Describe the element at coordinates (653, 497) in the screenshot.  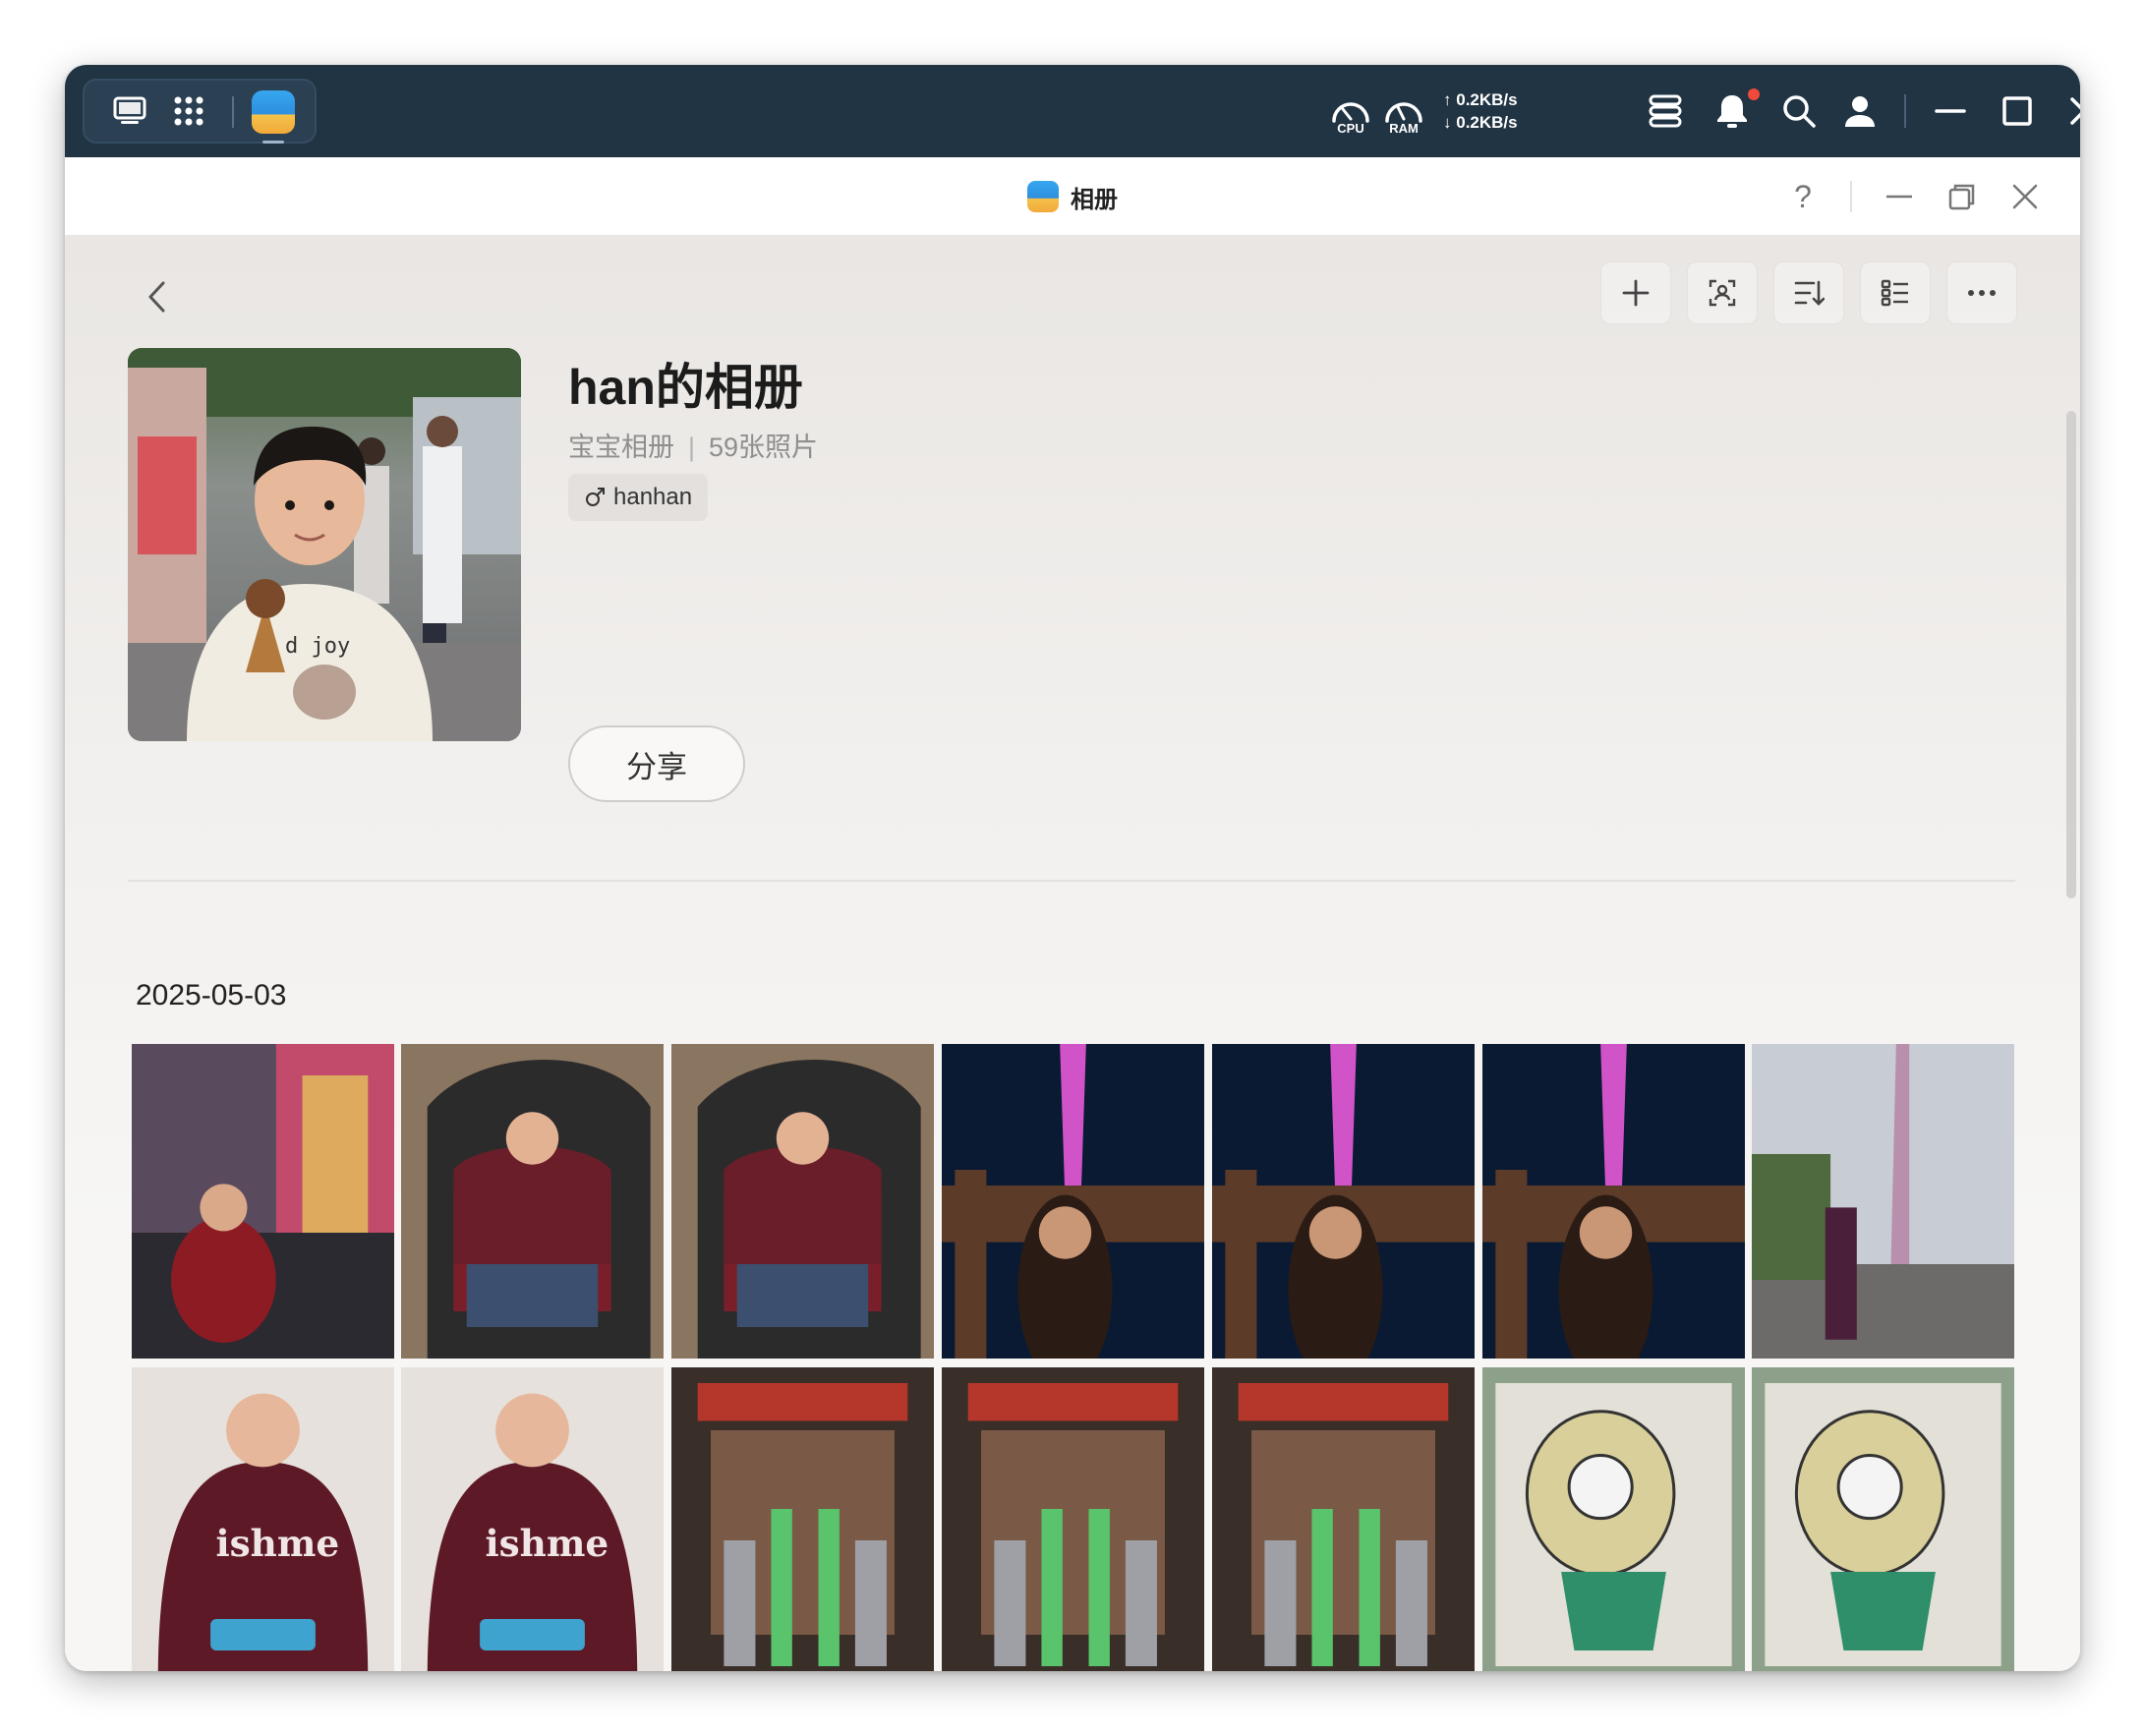
I see `person-tag-label: hanhan` at that location.